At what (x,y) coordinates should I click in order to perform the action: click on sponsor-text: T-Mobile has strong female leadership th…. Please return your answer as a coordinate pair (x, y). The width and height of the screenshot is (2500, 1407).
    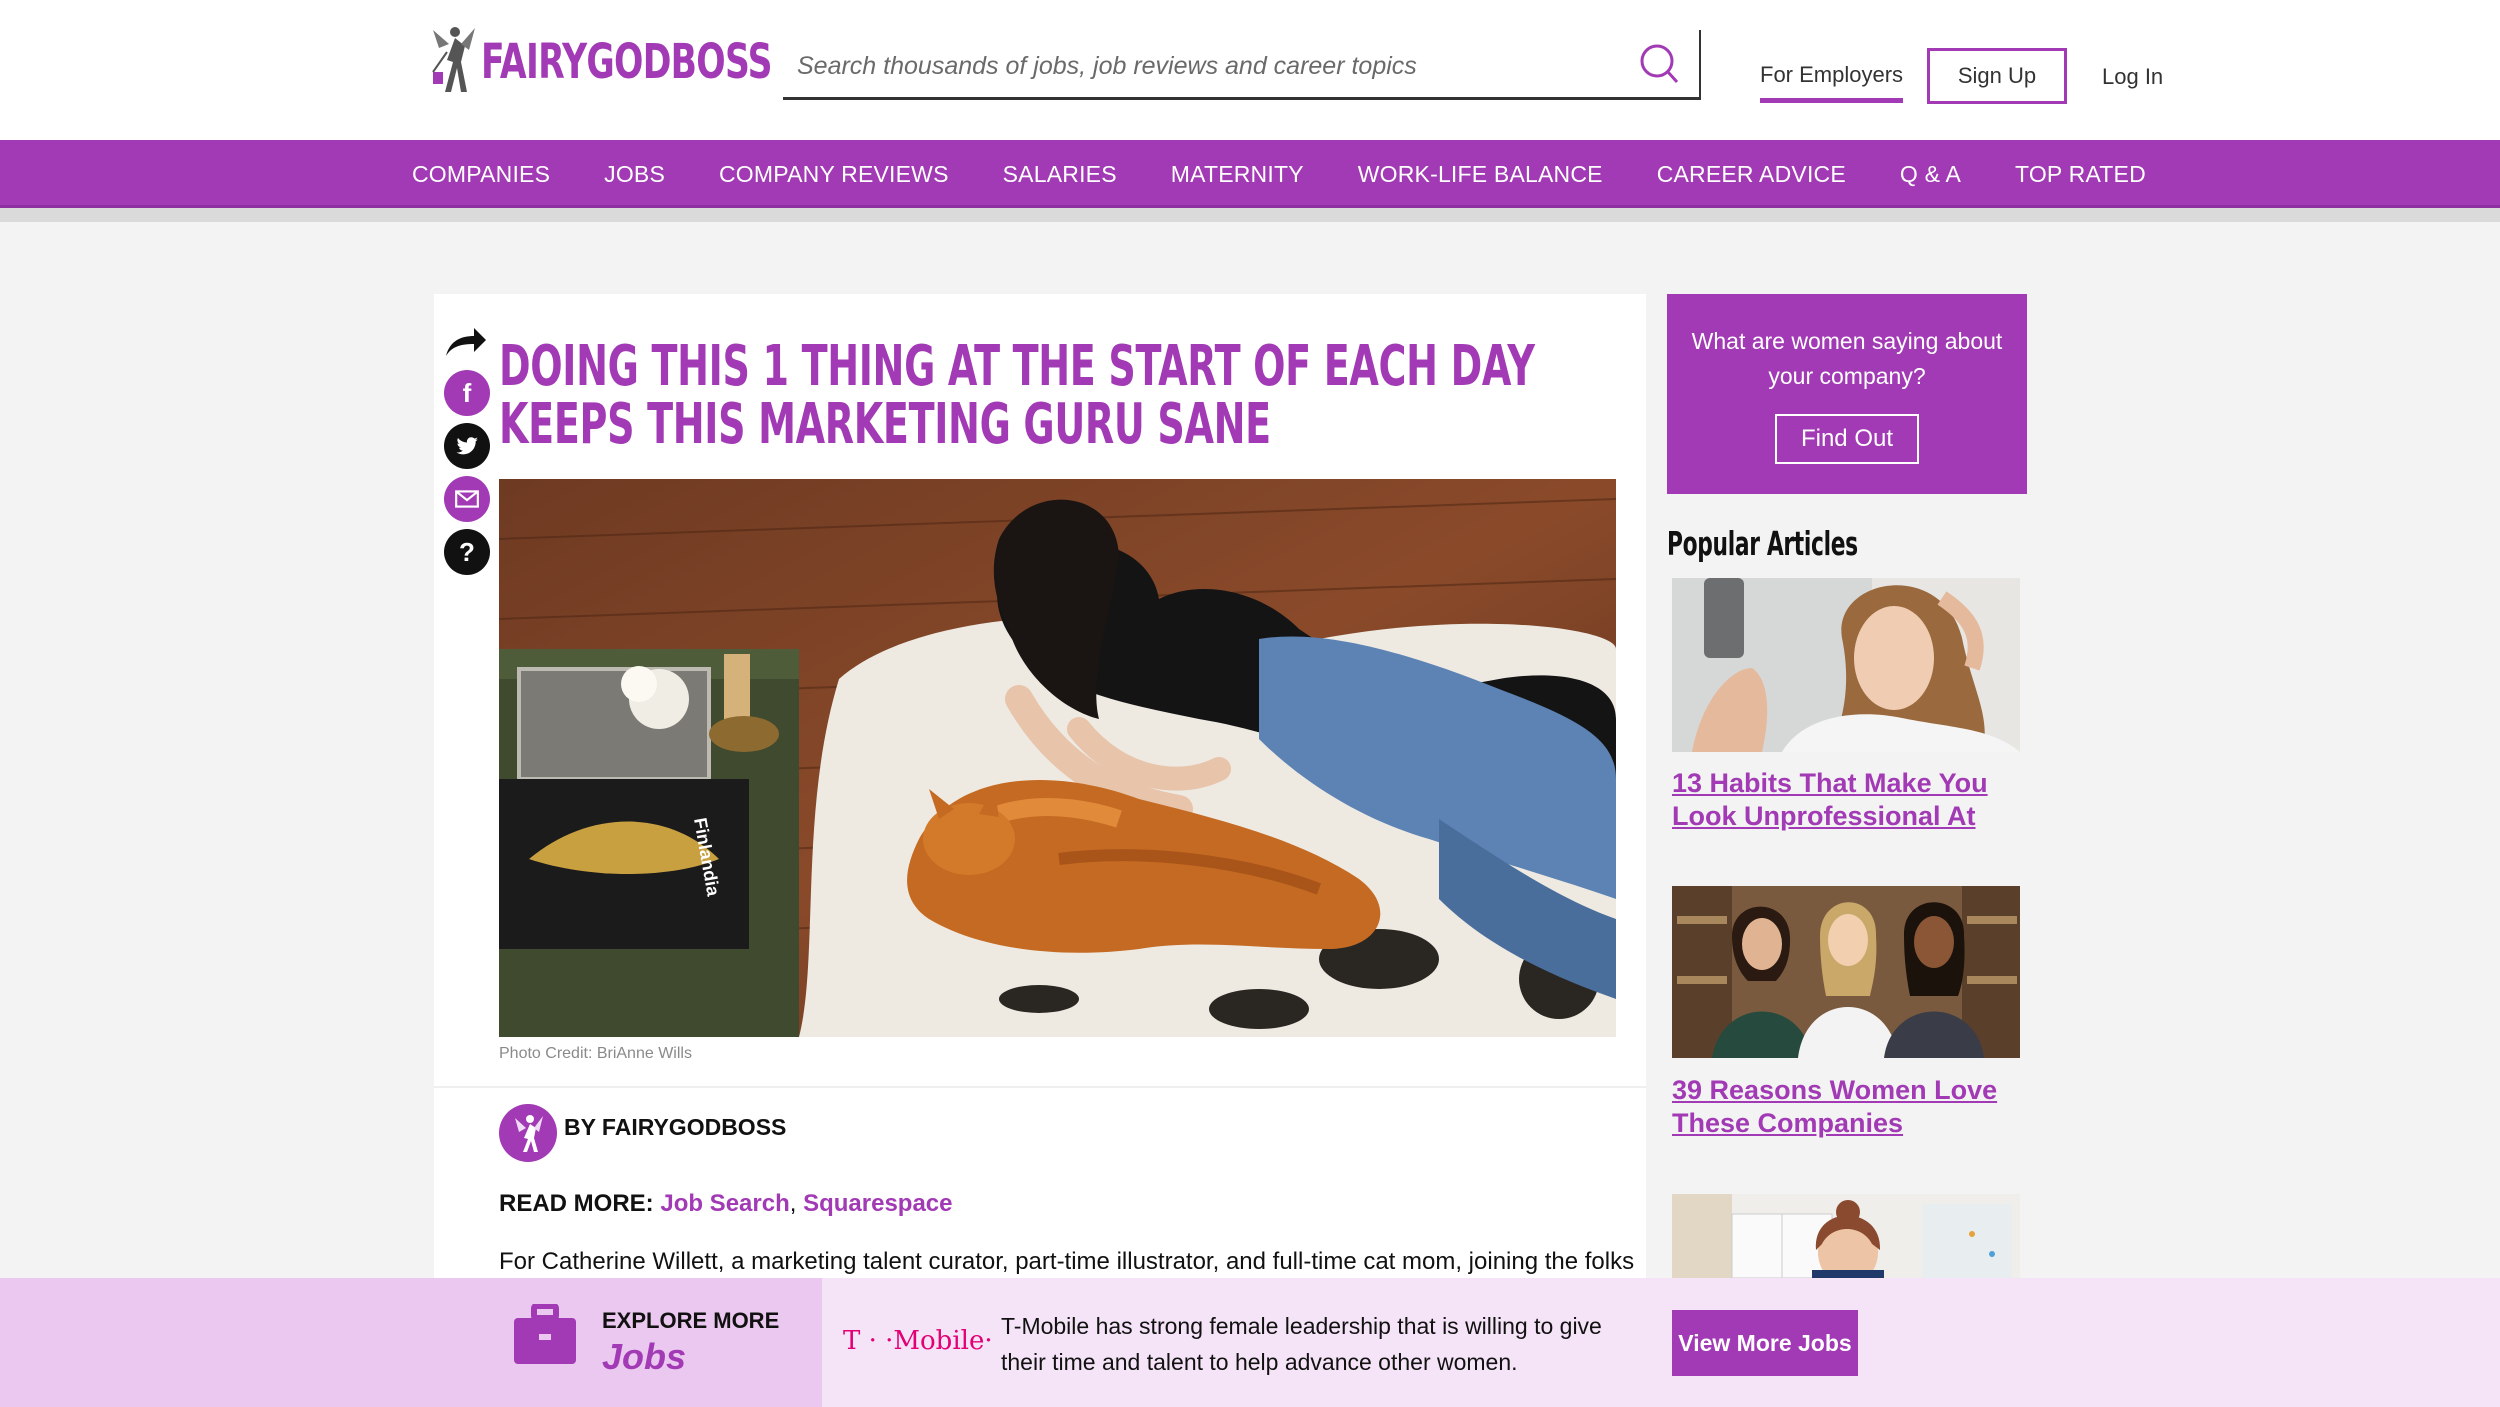
    Looking at the image, I should click on (1301, 1344).